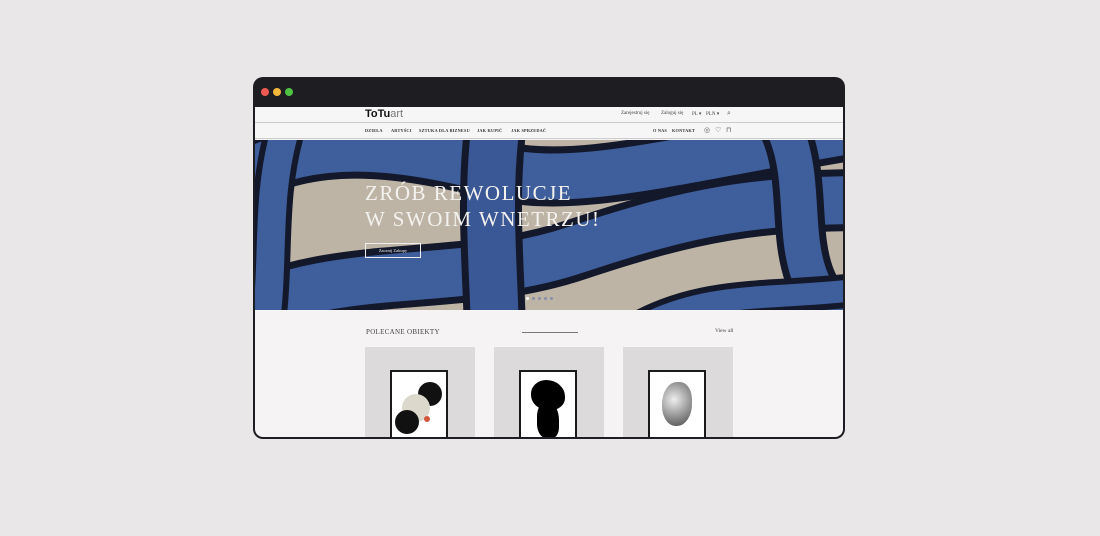 This screenshot has height=536, width=1100. I want to click on cart-icon: ⊓, so click(728, 130).